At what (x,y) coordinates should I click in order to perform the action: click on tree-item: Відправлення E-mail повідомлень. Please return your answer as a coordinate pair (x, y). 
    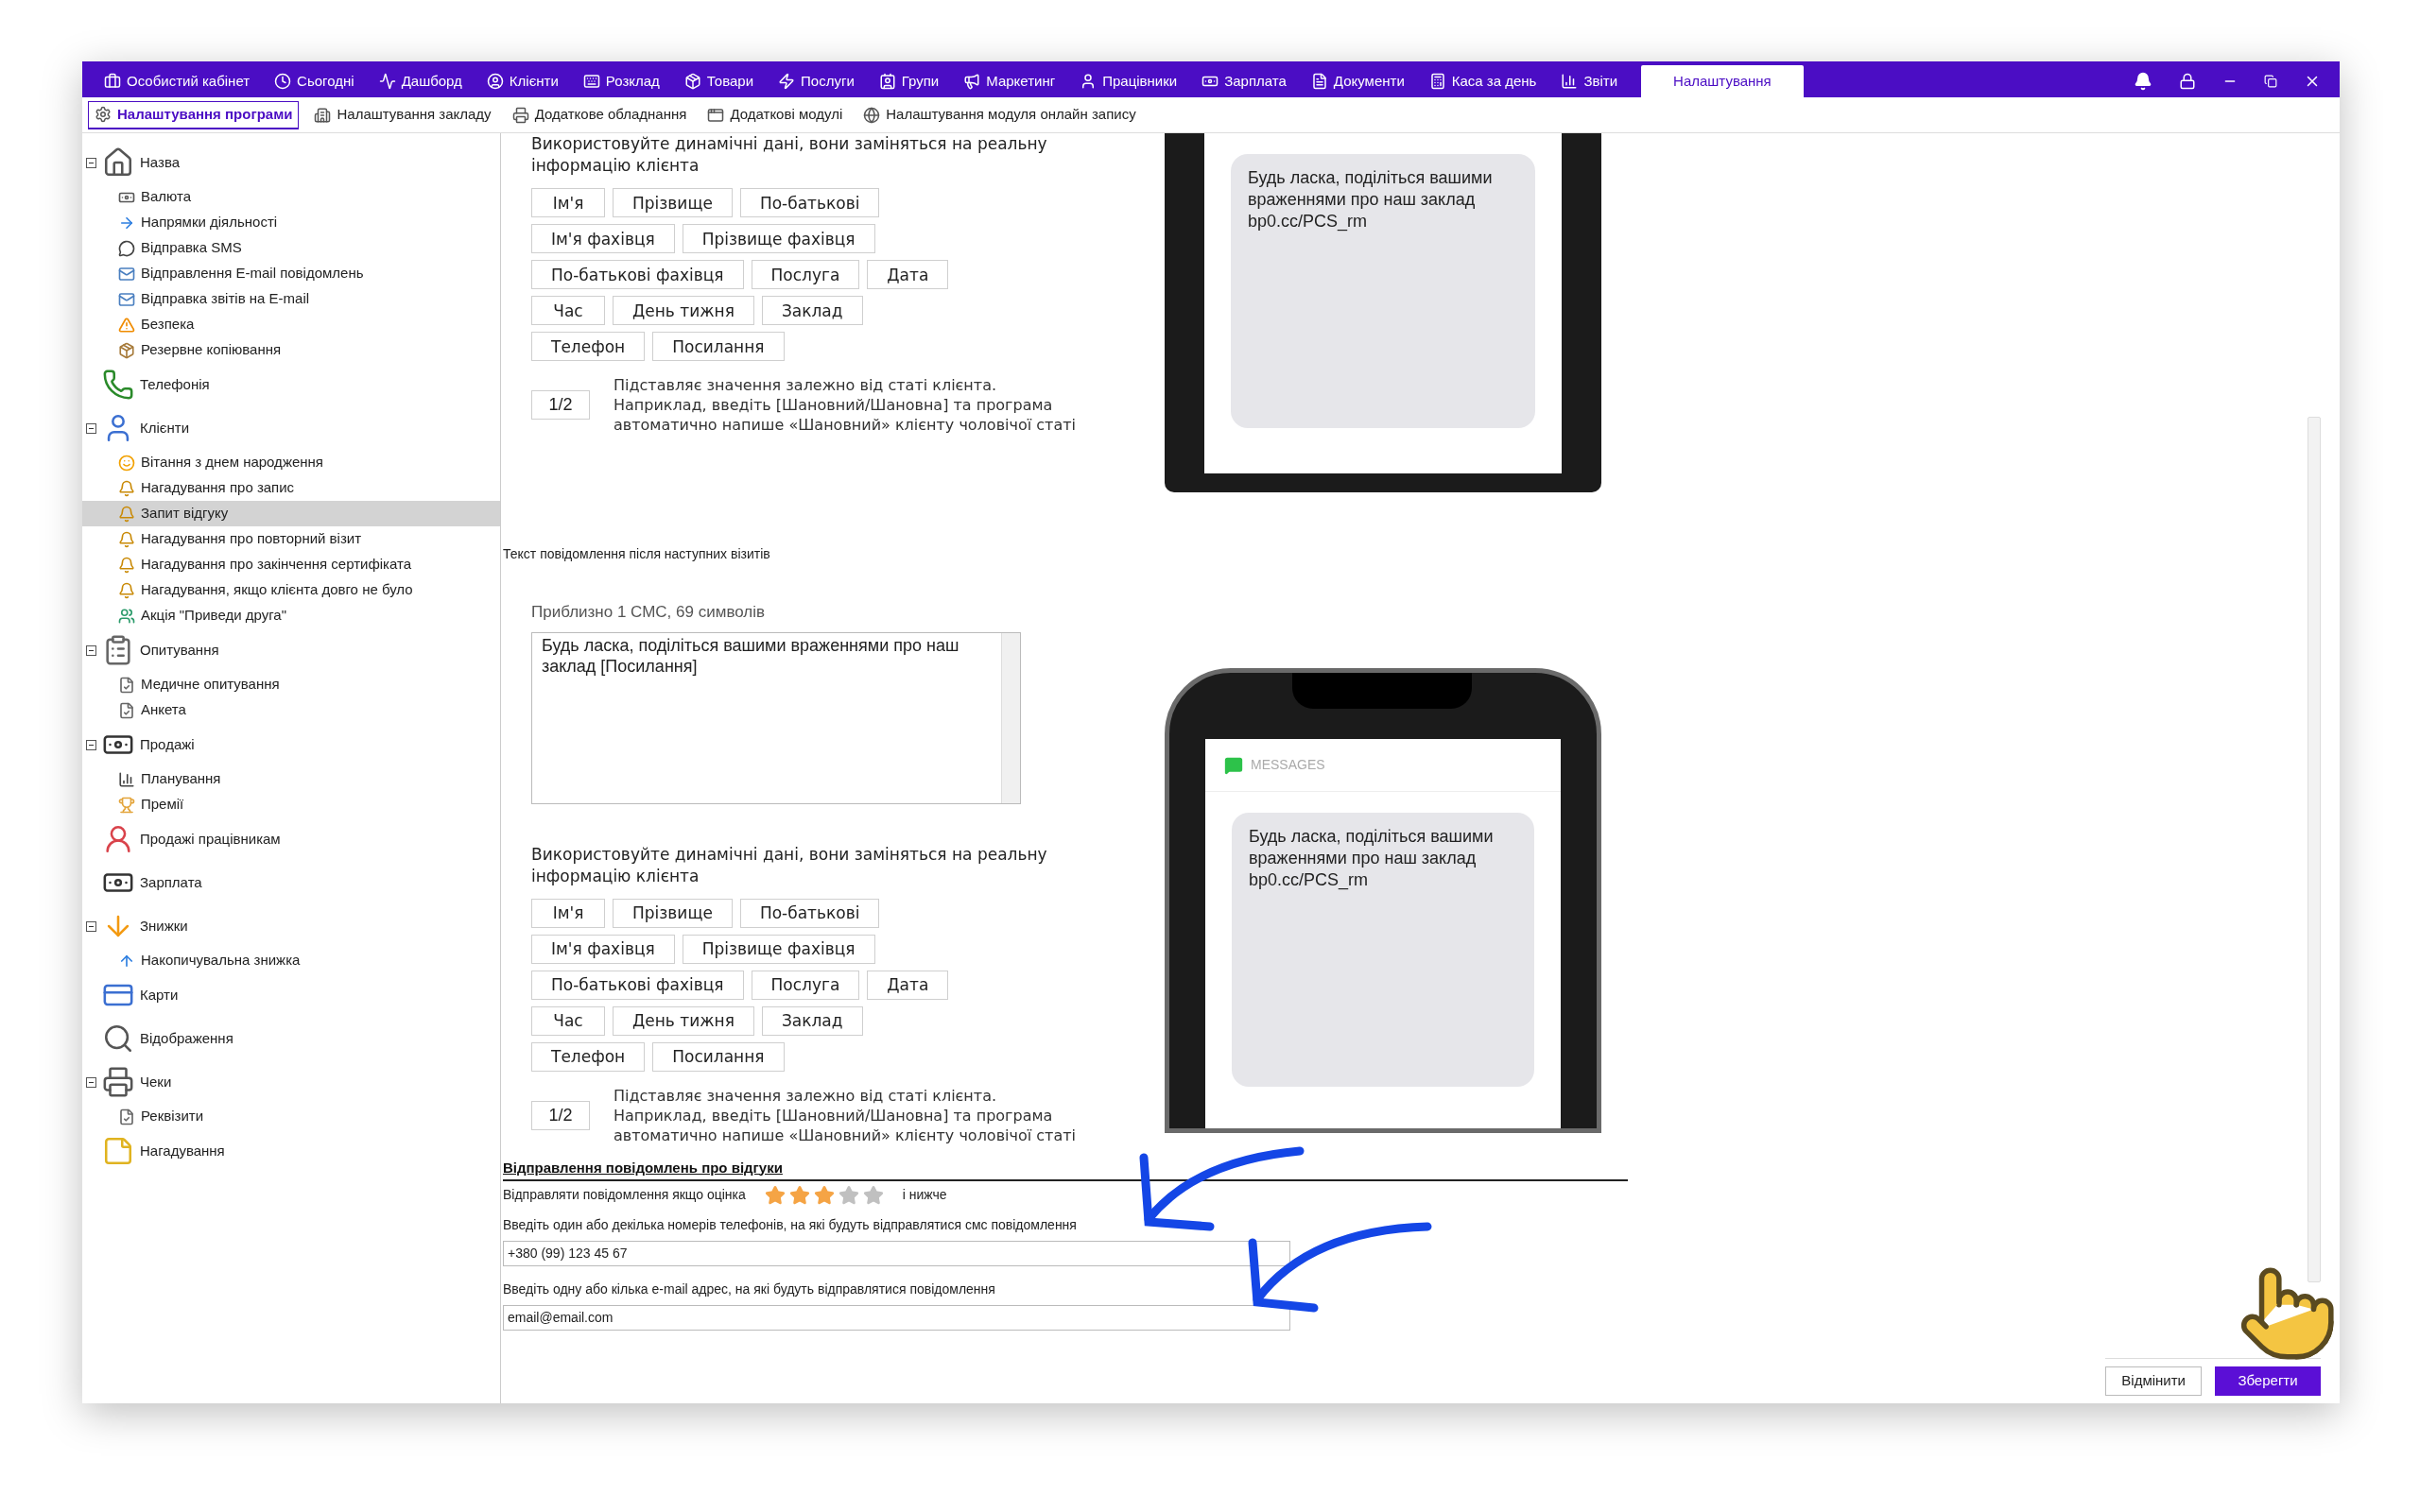
    Looking at the image, I should click on (291, 273).